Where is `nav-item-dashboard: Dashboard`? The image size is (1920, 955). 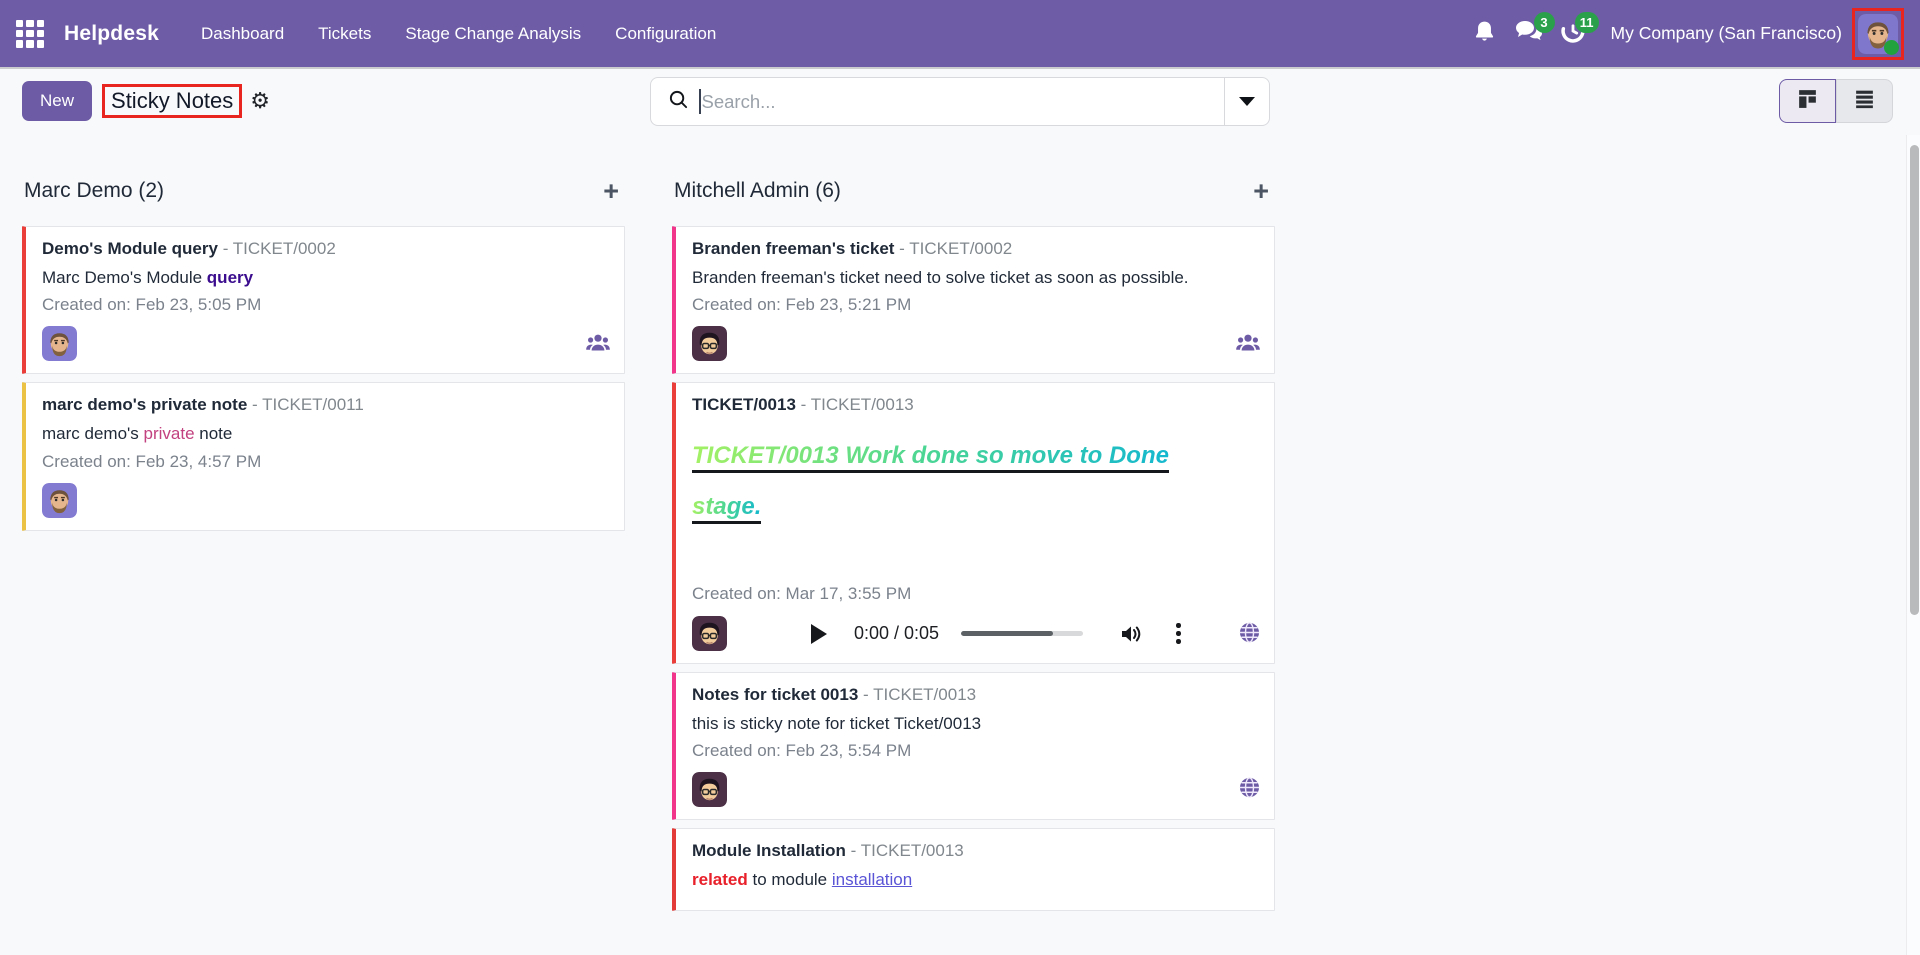
nav-item-dashboard: Dashboard is located at coordinates (242, 34).